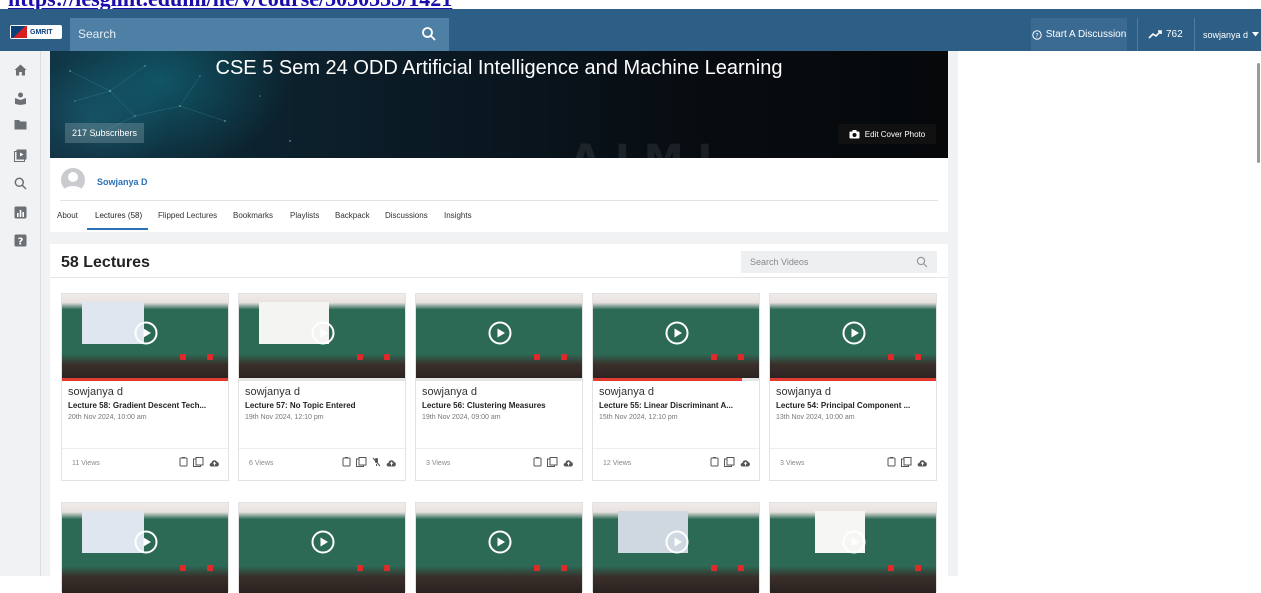  I want to click on tab-insights: Insights, so click(458, 215).